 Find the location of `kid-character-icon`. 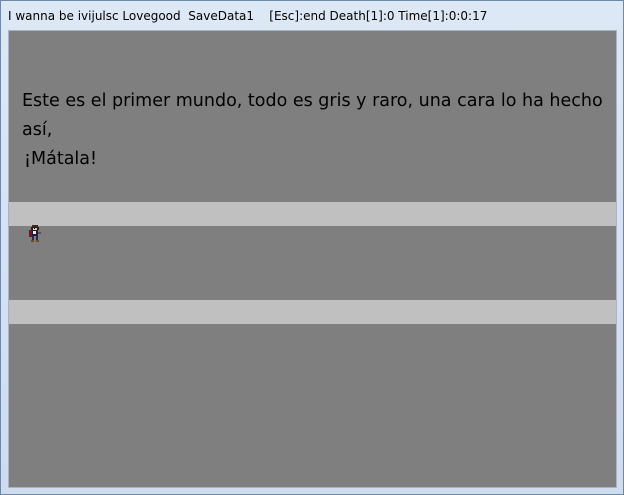

kid-character-icon is located at coordinates (35, 233).